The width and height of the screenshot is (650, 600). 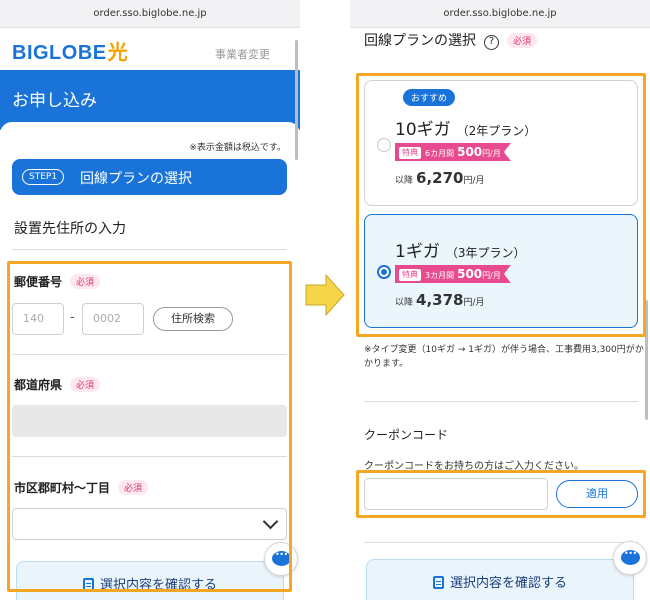 I want to click on step-badge: STEP1, so click(x=43, y=177).